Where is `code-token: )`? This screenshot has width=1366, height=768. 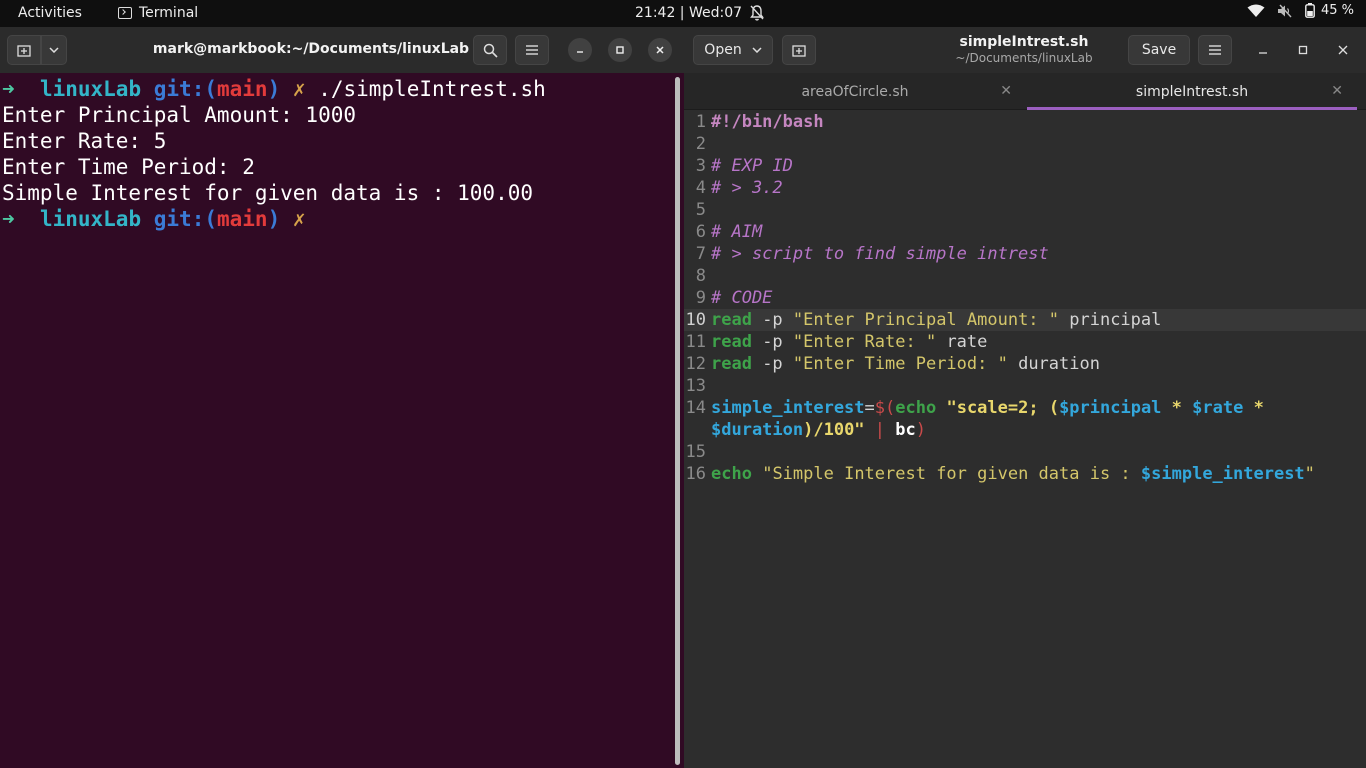 code-token: ) is located at coordinates (921, 430).